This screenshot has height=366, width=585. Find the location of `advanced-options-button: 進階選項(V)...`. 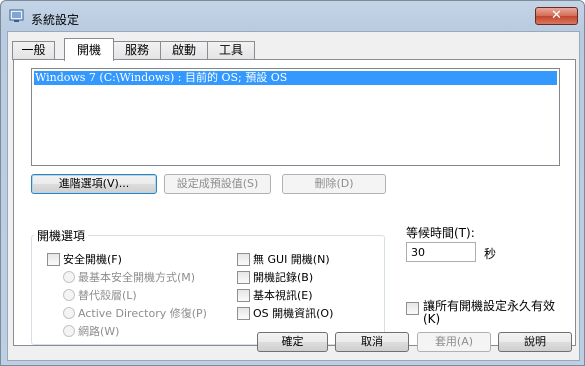

advanced-options-button: 進階選項(V)... is located at coordinates (94, 184).